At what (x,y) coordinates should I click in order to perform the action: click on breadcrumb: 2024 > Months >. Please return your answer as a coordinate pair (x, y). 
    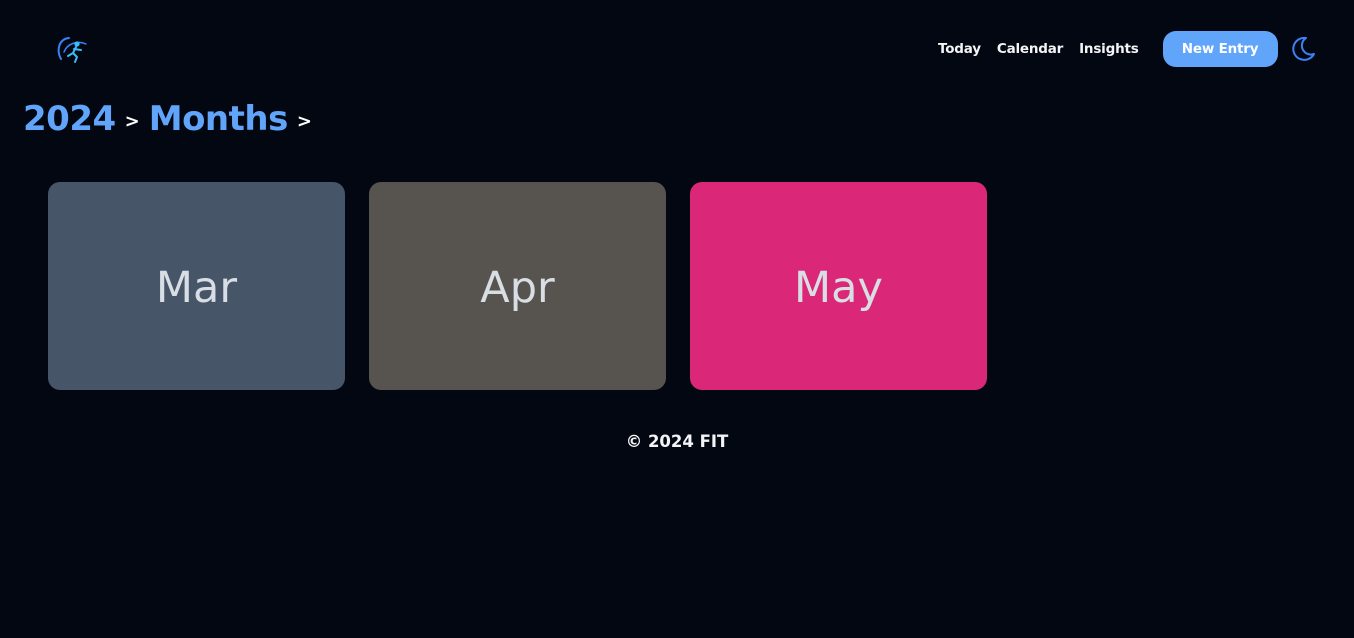
    Looking at the image, I should click on (172, 119).